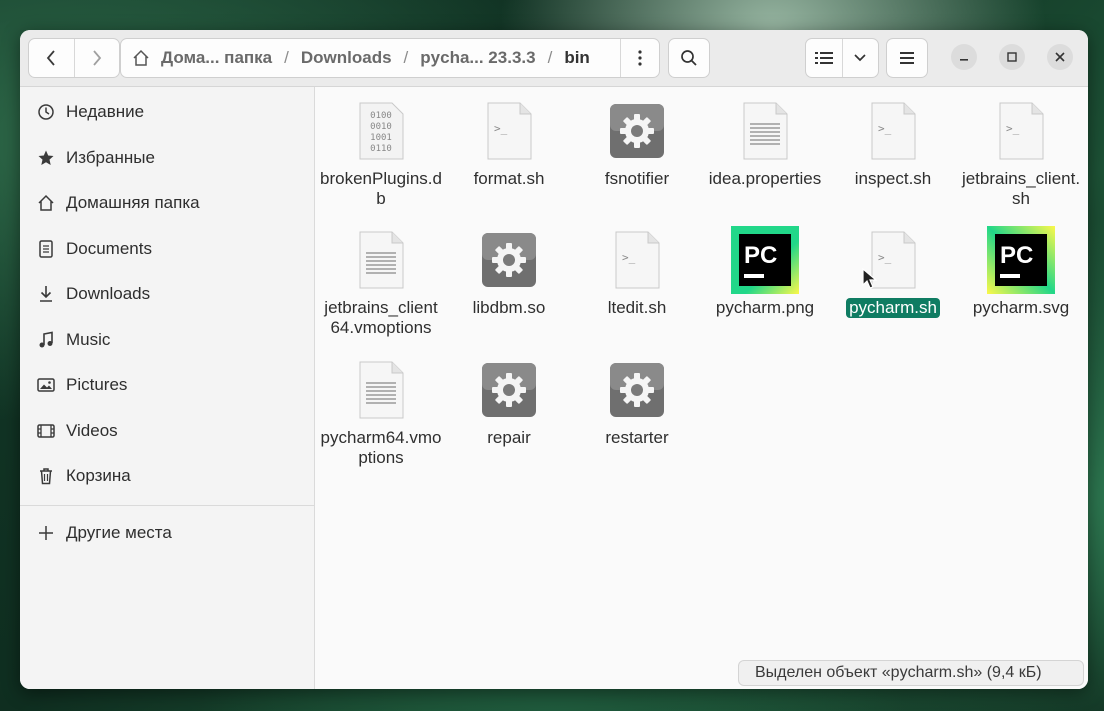  Describe the element at coordinates (169, 249) in the screenshot. I see `sidebar-item-documents: Documents` at that location.